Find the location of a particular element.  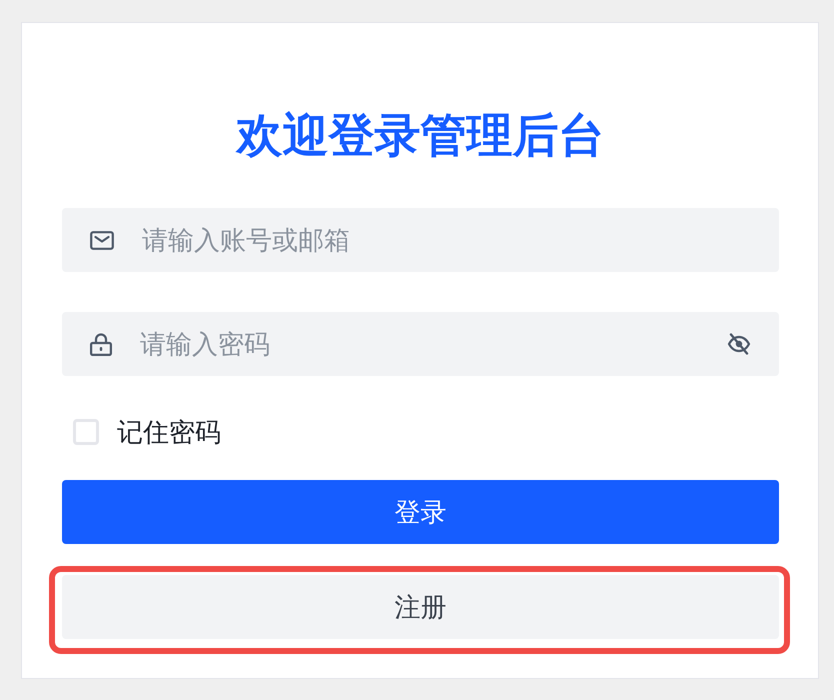

login-button: 登录 is located at coordinates (420, 512).